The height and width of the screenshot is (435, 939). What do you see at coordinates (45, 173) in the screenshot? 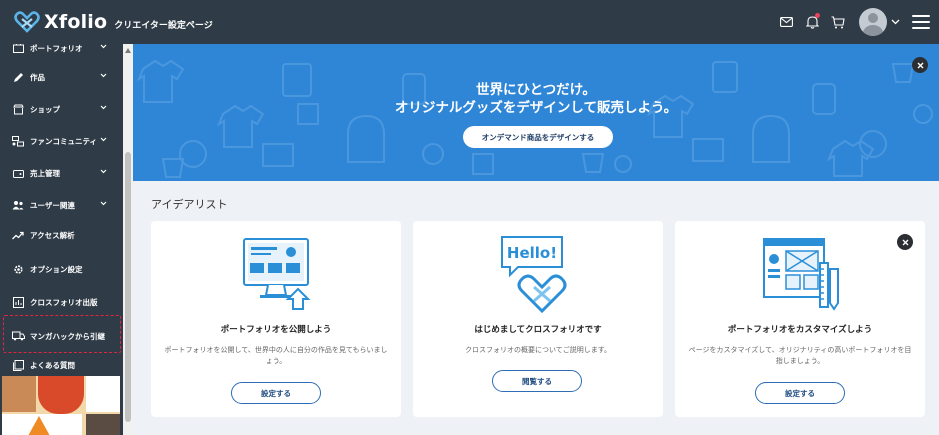
I see `sidebar-item-label: 売上管理` at bounding box center [45, 173].